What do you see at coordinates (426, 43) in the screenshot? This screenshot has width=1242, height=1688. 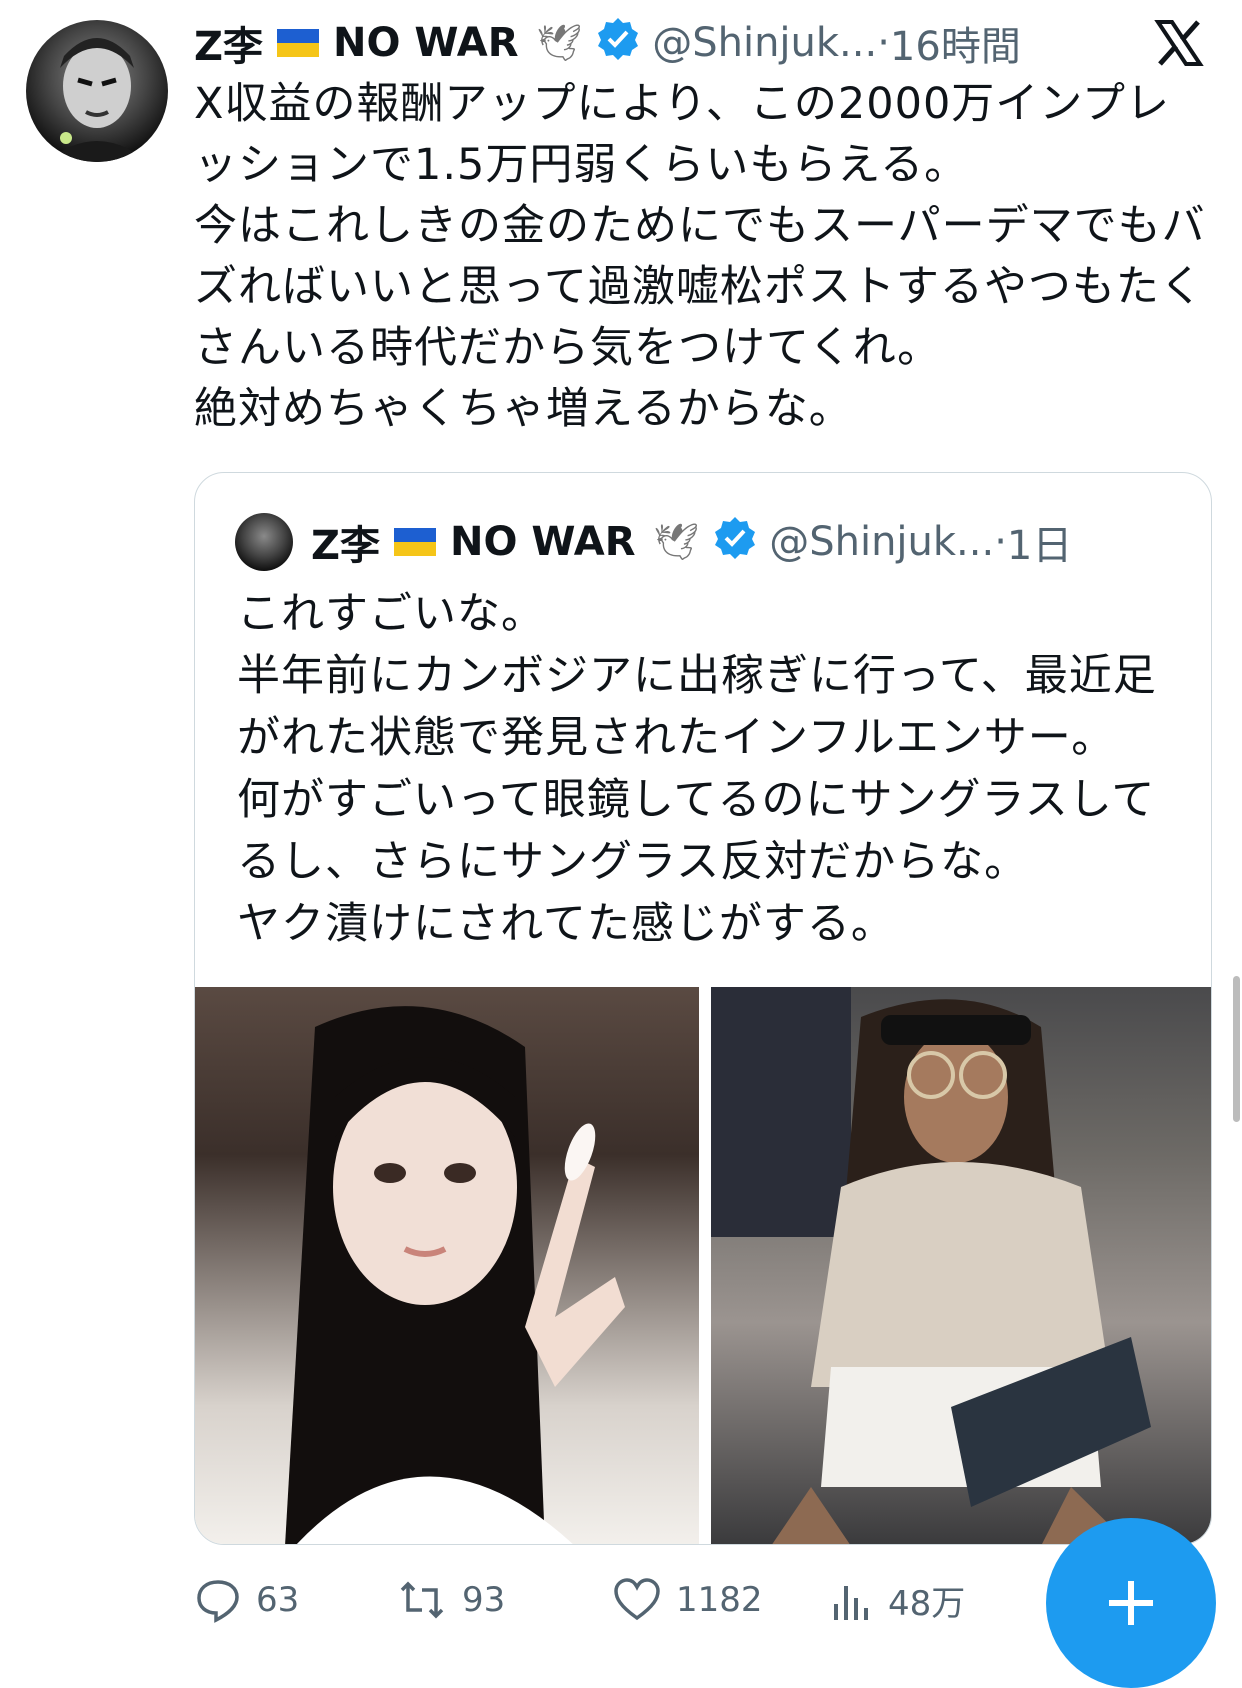 I see `author-name-suffix: NO WAR` at bounding box center [426, 43].